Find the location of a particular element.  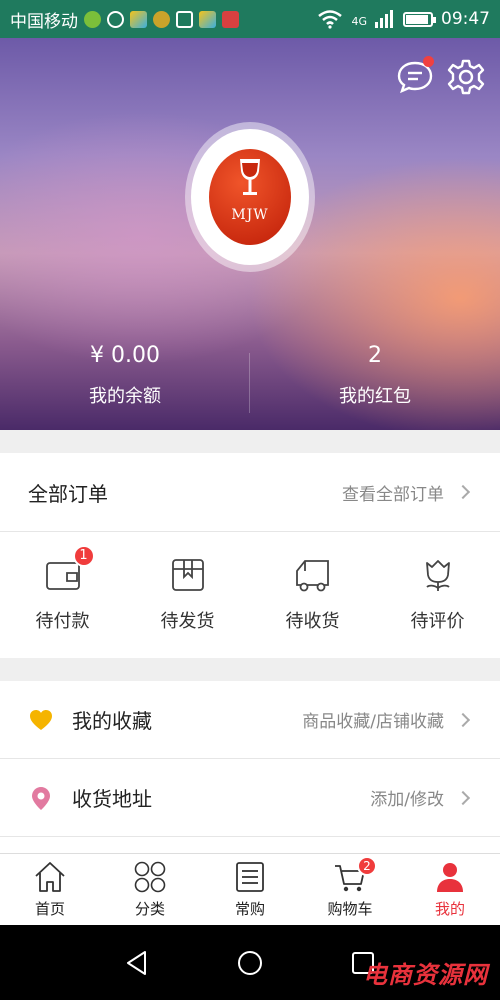

message-button is located at coordinates (415, 76).